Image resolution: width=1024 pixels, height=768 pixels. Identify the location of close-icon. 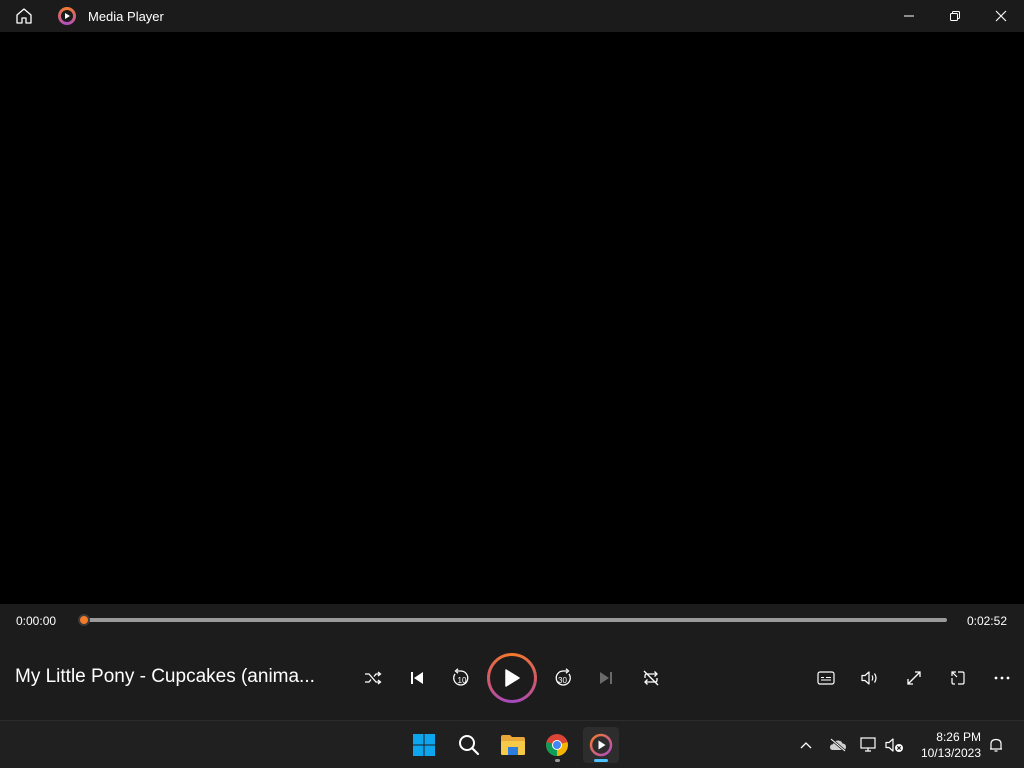
(1001, 16).